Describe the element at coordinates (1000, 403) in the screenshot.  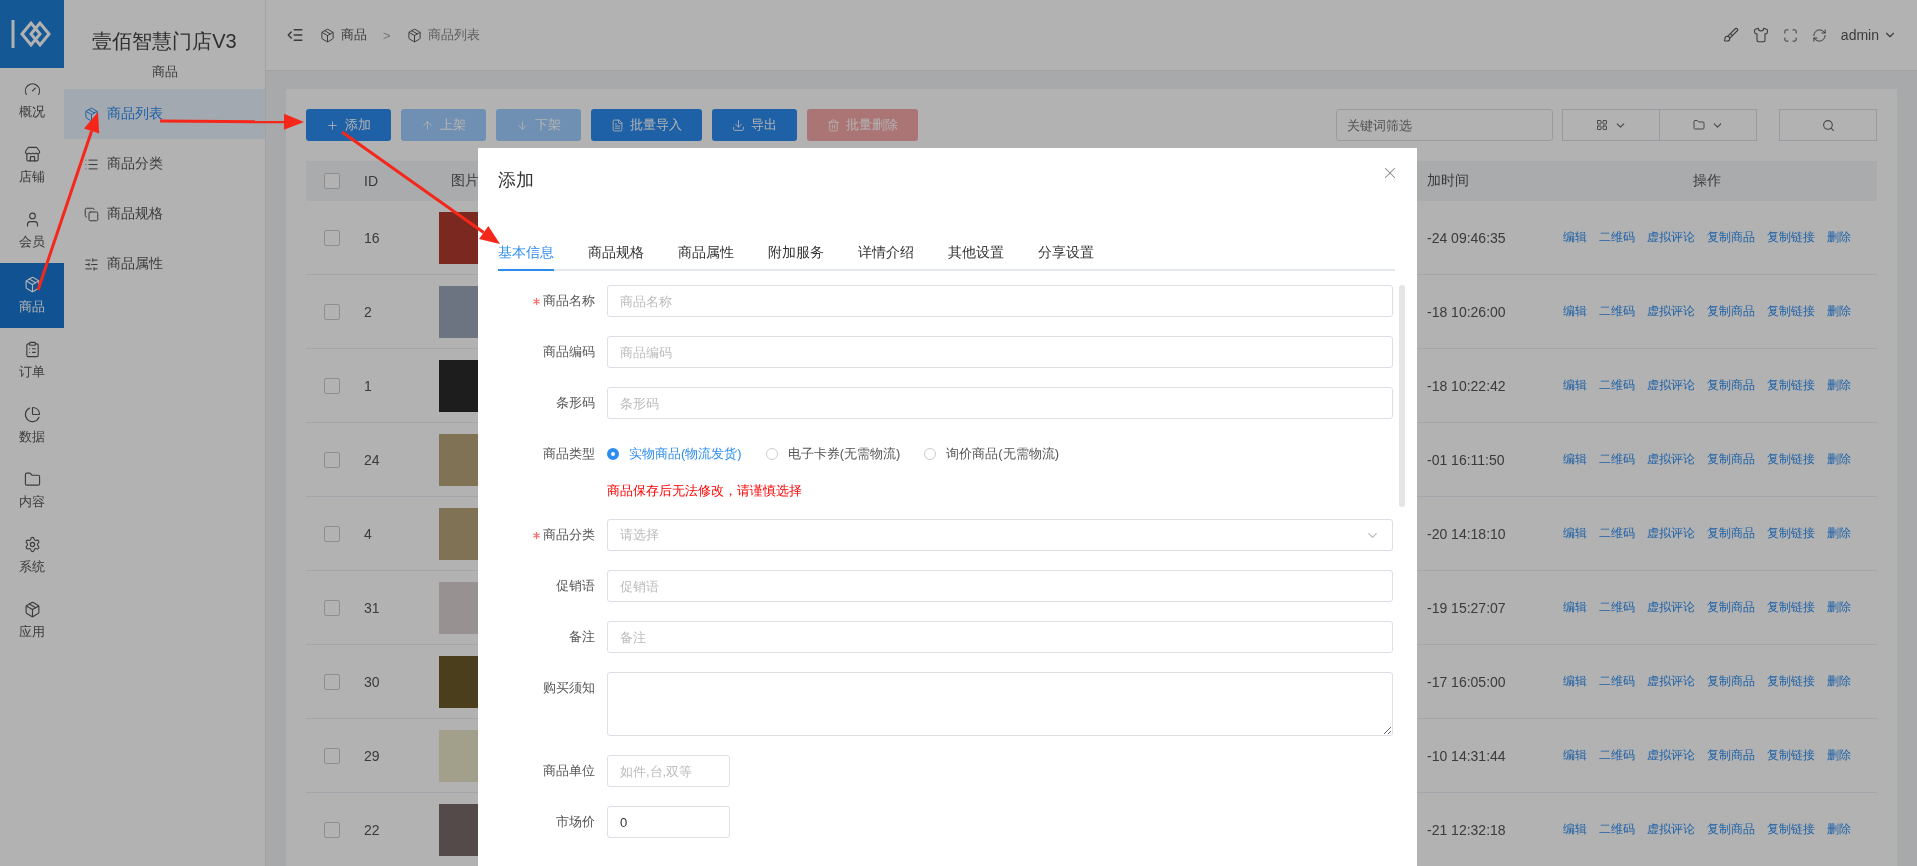
I see `input-field: 条形码` at that location.